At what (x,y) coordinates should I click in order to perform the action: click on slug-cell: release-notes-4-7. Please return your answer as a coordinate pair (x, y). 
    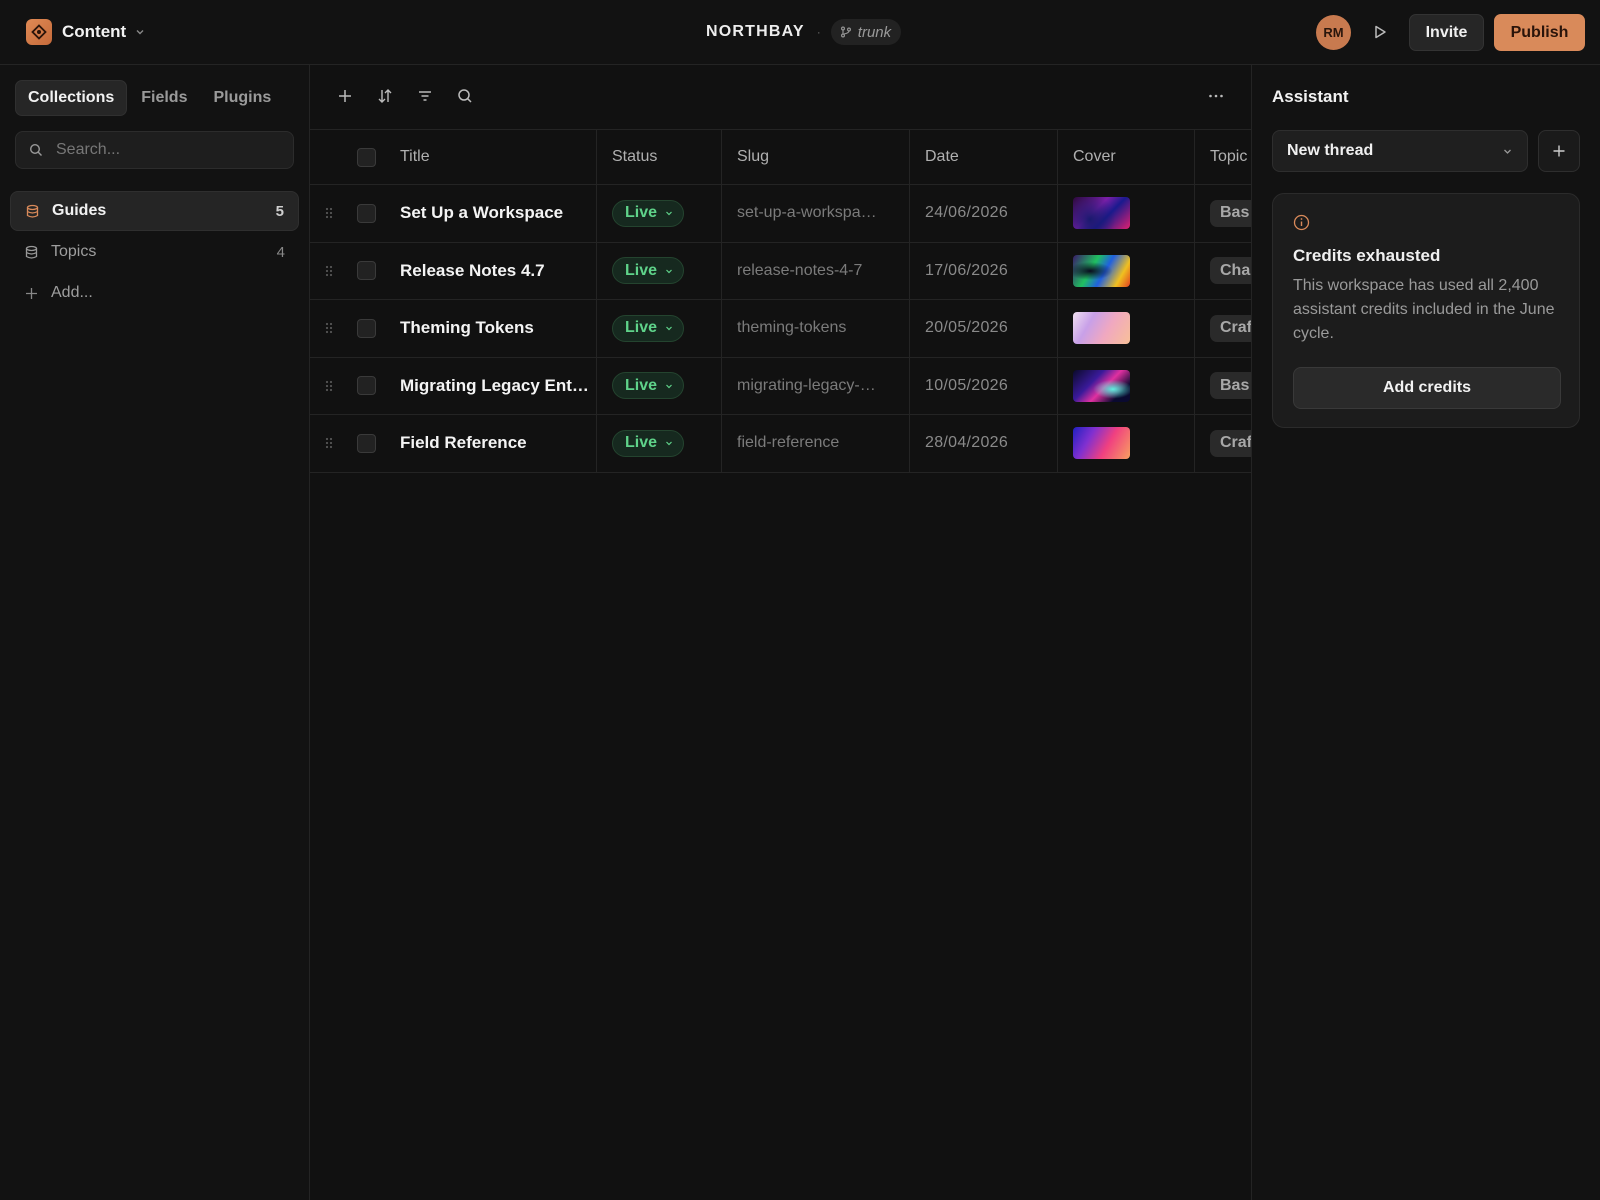
    Looking at the image, I should click on (815, 270).